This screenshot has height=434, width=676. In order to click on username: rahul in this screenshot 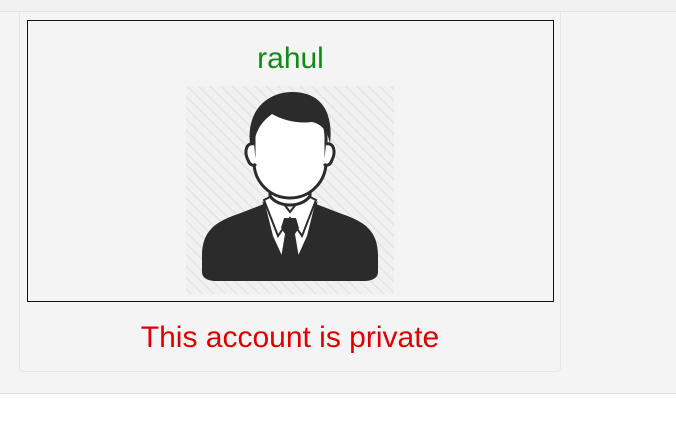, I will do `click(290, 58)`.